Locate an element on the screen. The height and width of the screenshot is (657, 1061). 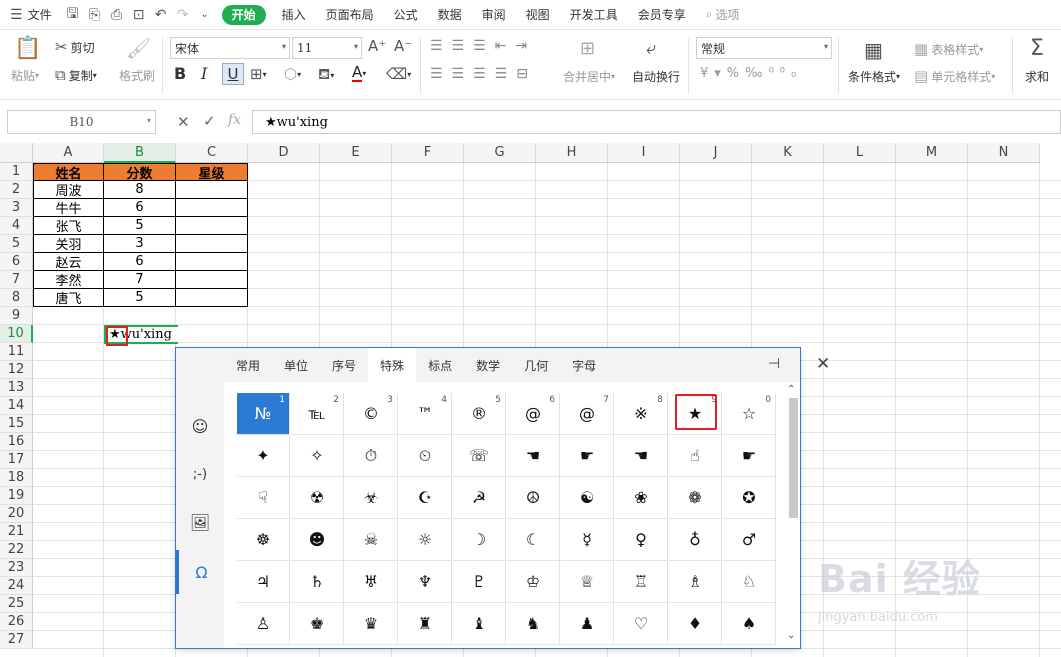
name-box: B10 ▾ is located at coordinates (81, 122).